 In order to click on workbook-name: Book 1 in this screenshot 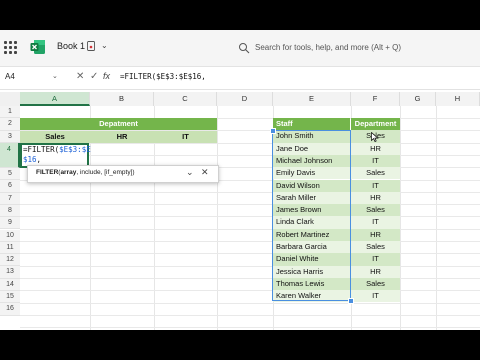, I will do `click(71, 46)`.